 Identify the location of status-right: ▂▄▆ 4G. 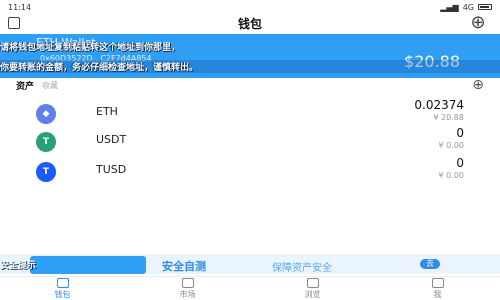
(466, 7).